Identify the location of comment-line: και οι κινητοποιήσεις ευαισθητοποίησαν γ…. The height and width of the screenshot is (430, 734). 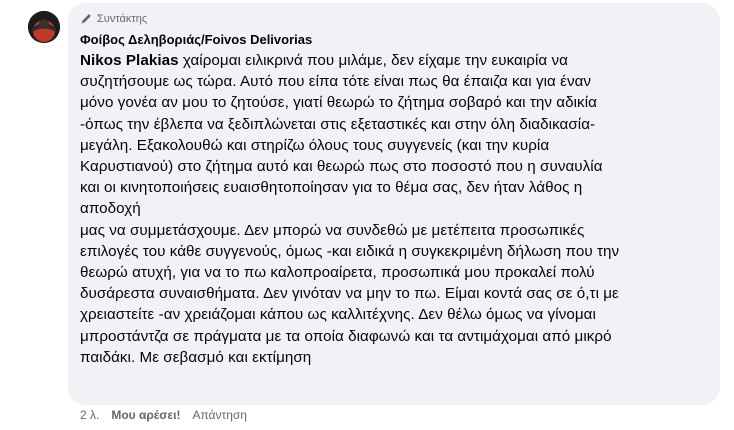
(331, 188).